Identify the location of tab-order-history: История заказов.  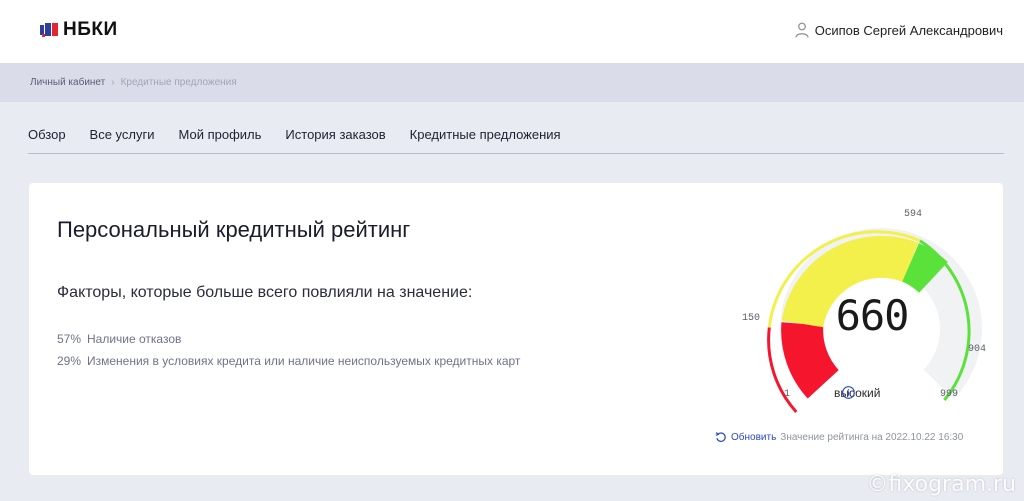
(335, 140).